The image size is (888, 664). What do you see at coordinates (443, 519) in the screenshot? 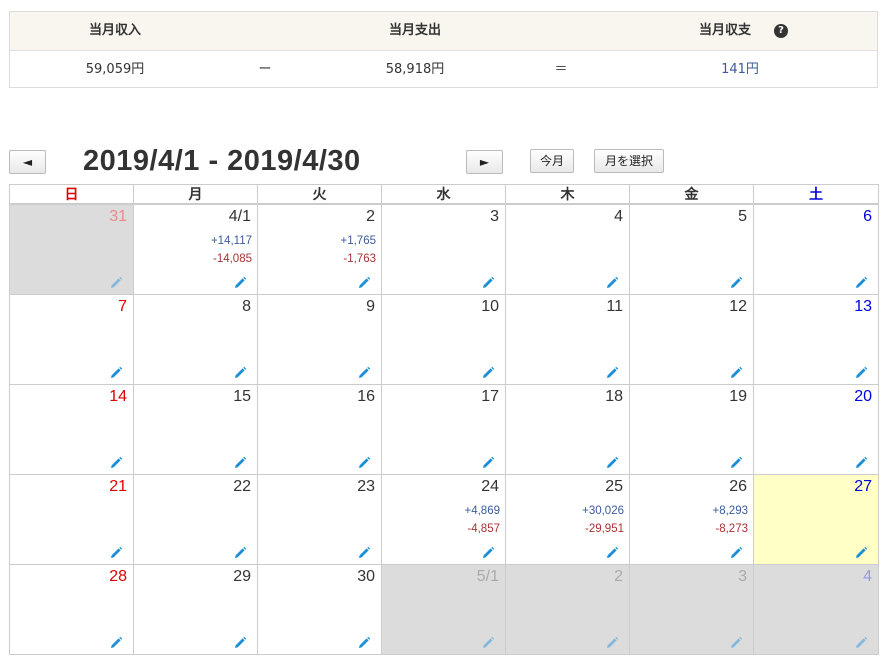
I see `calendar-day-cell: 24 +4,869 -4,857` at bounding box center [443, 519].